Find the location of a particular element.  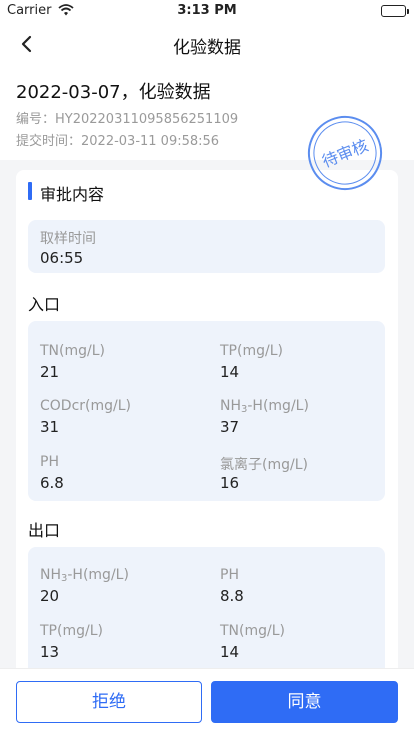

outlet-title: 出口 is located at coordinates (44, 530).